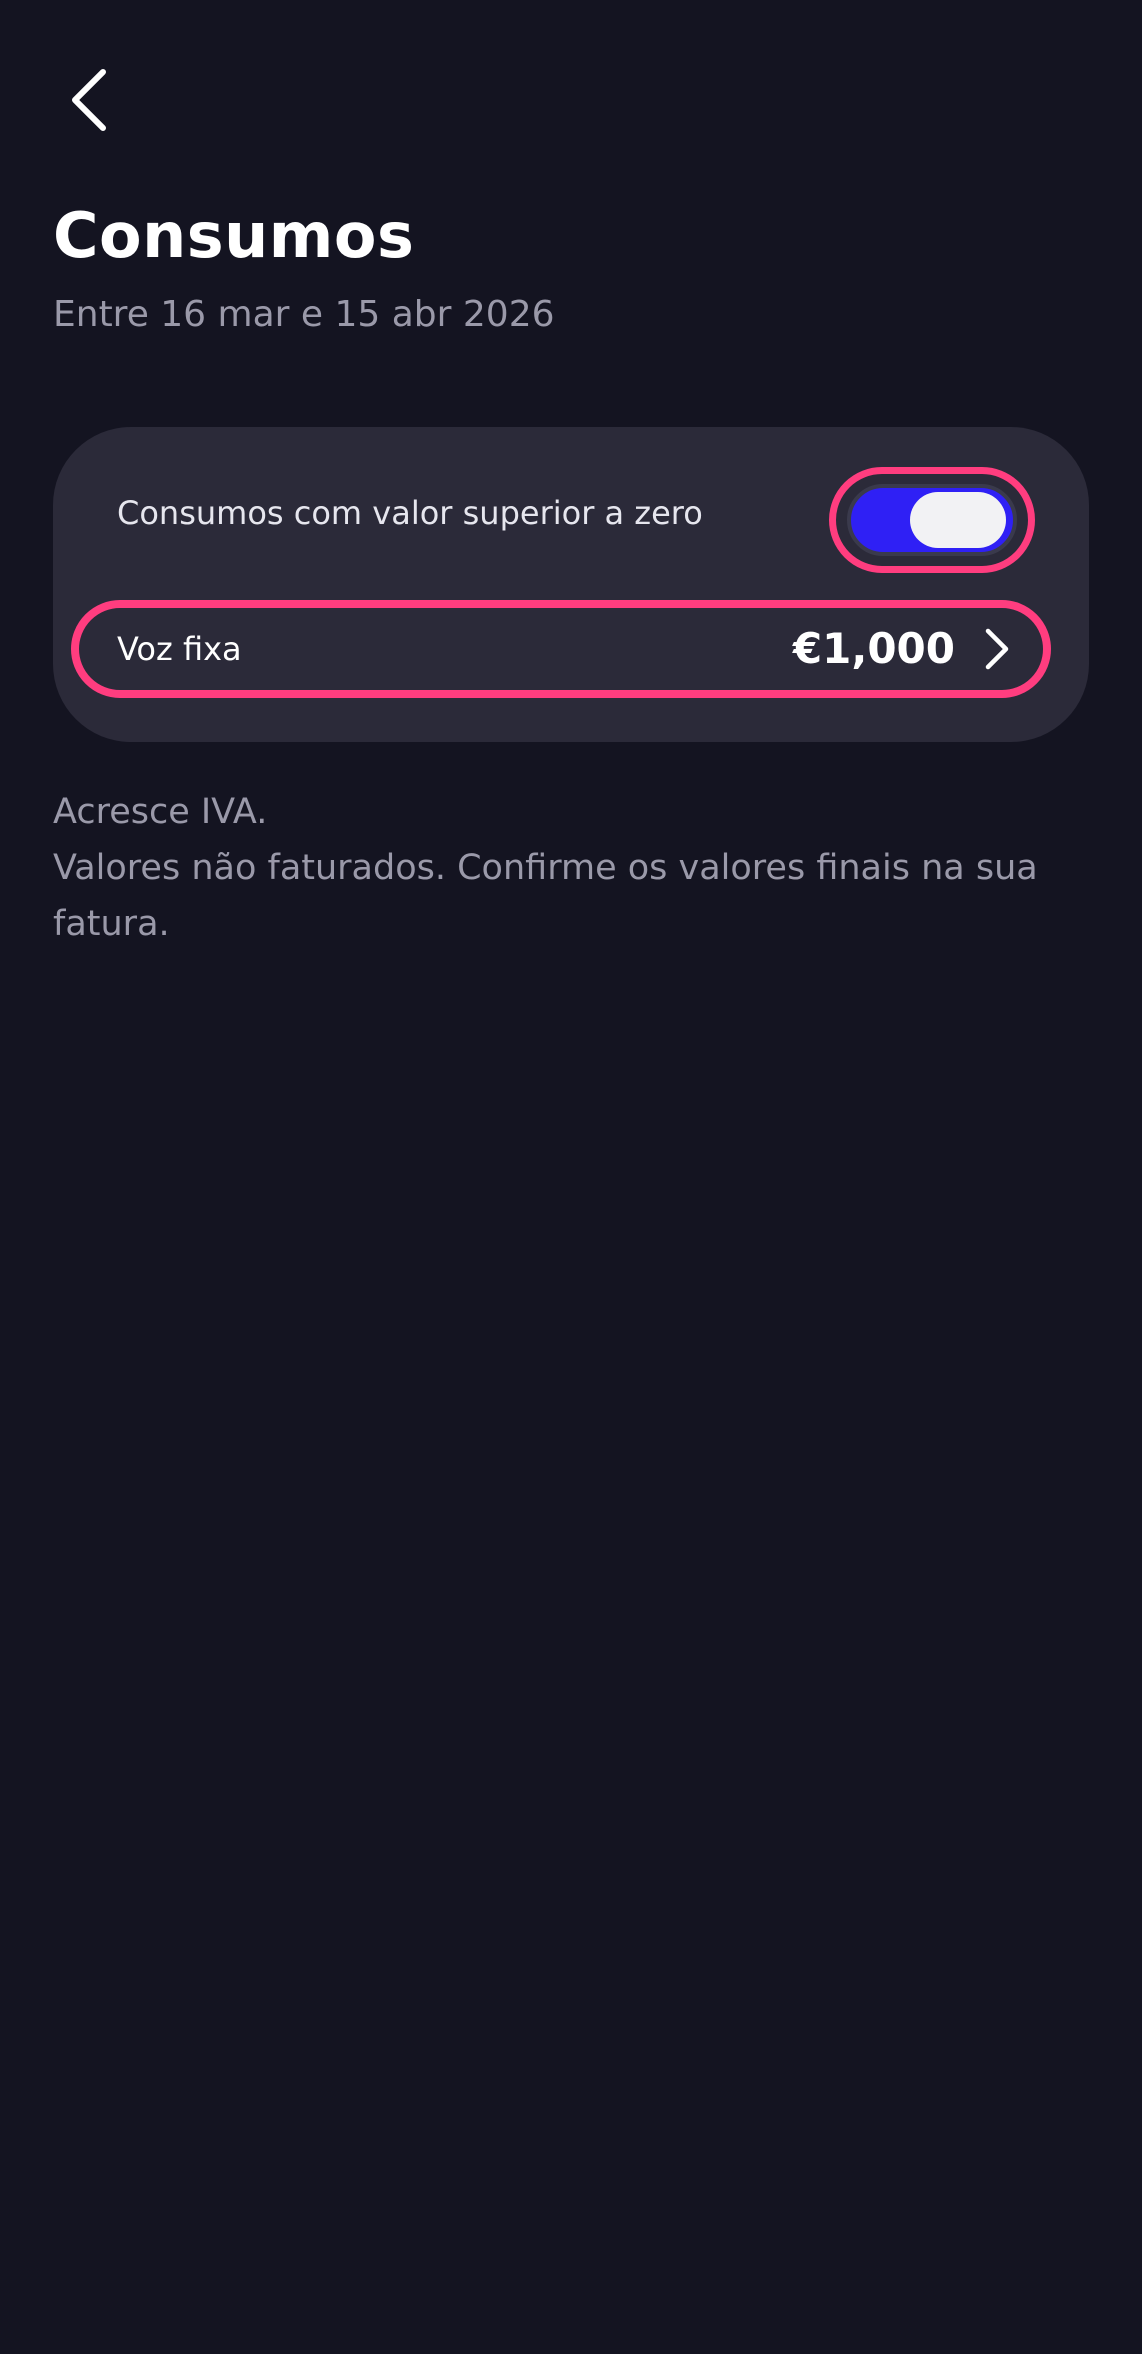 This screenshot has height=2354, width=1142. What do you see at coordinates (234, 235) in the screenshot?
I see `page-title: Consumos` at bounding box center [234, 235].